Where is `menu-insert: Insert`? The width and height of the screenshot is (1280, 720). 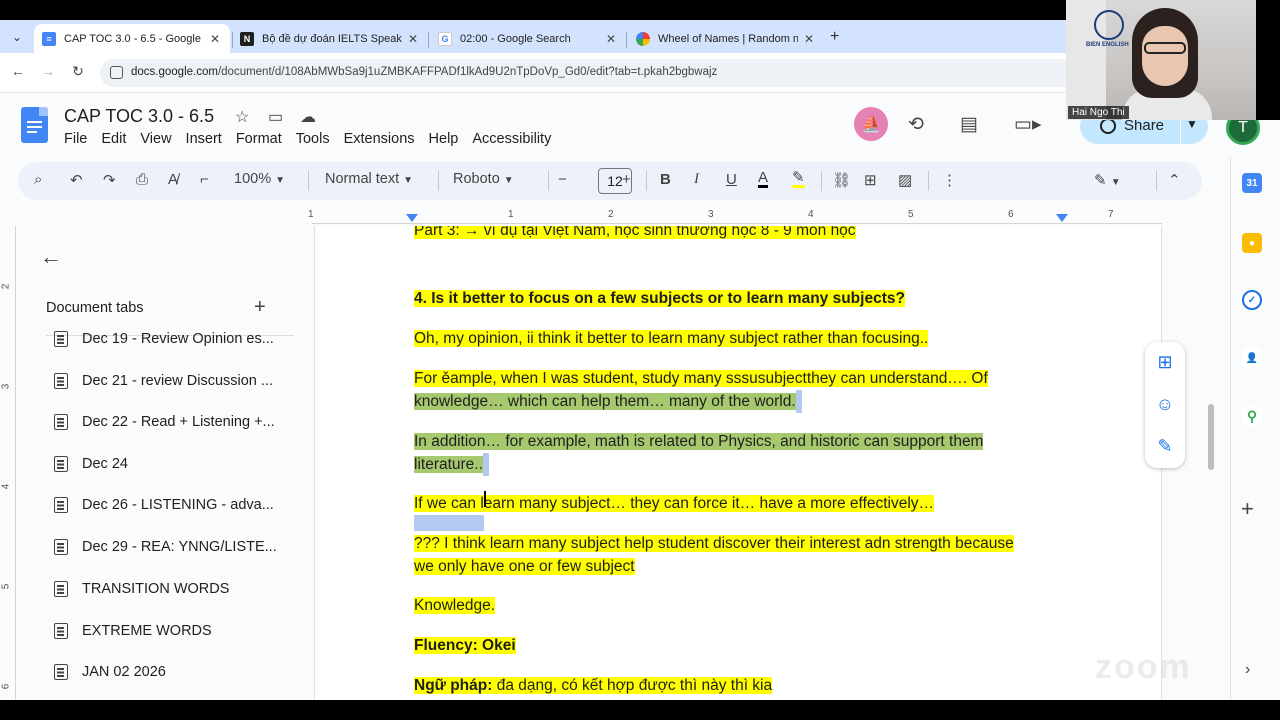 menu-insert: Insert is located at coordinates (204, 139).